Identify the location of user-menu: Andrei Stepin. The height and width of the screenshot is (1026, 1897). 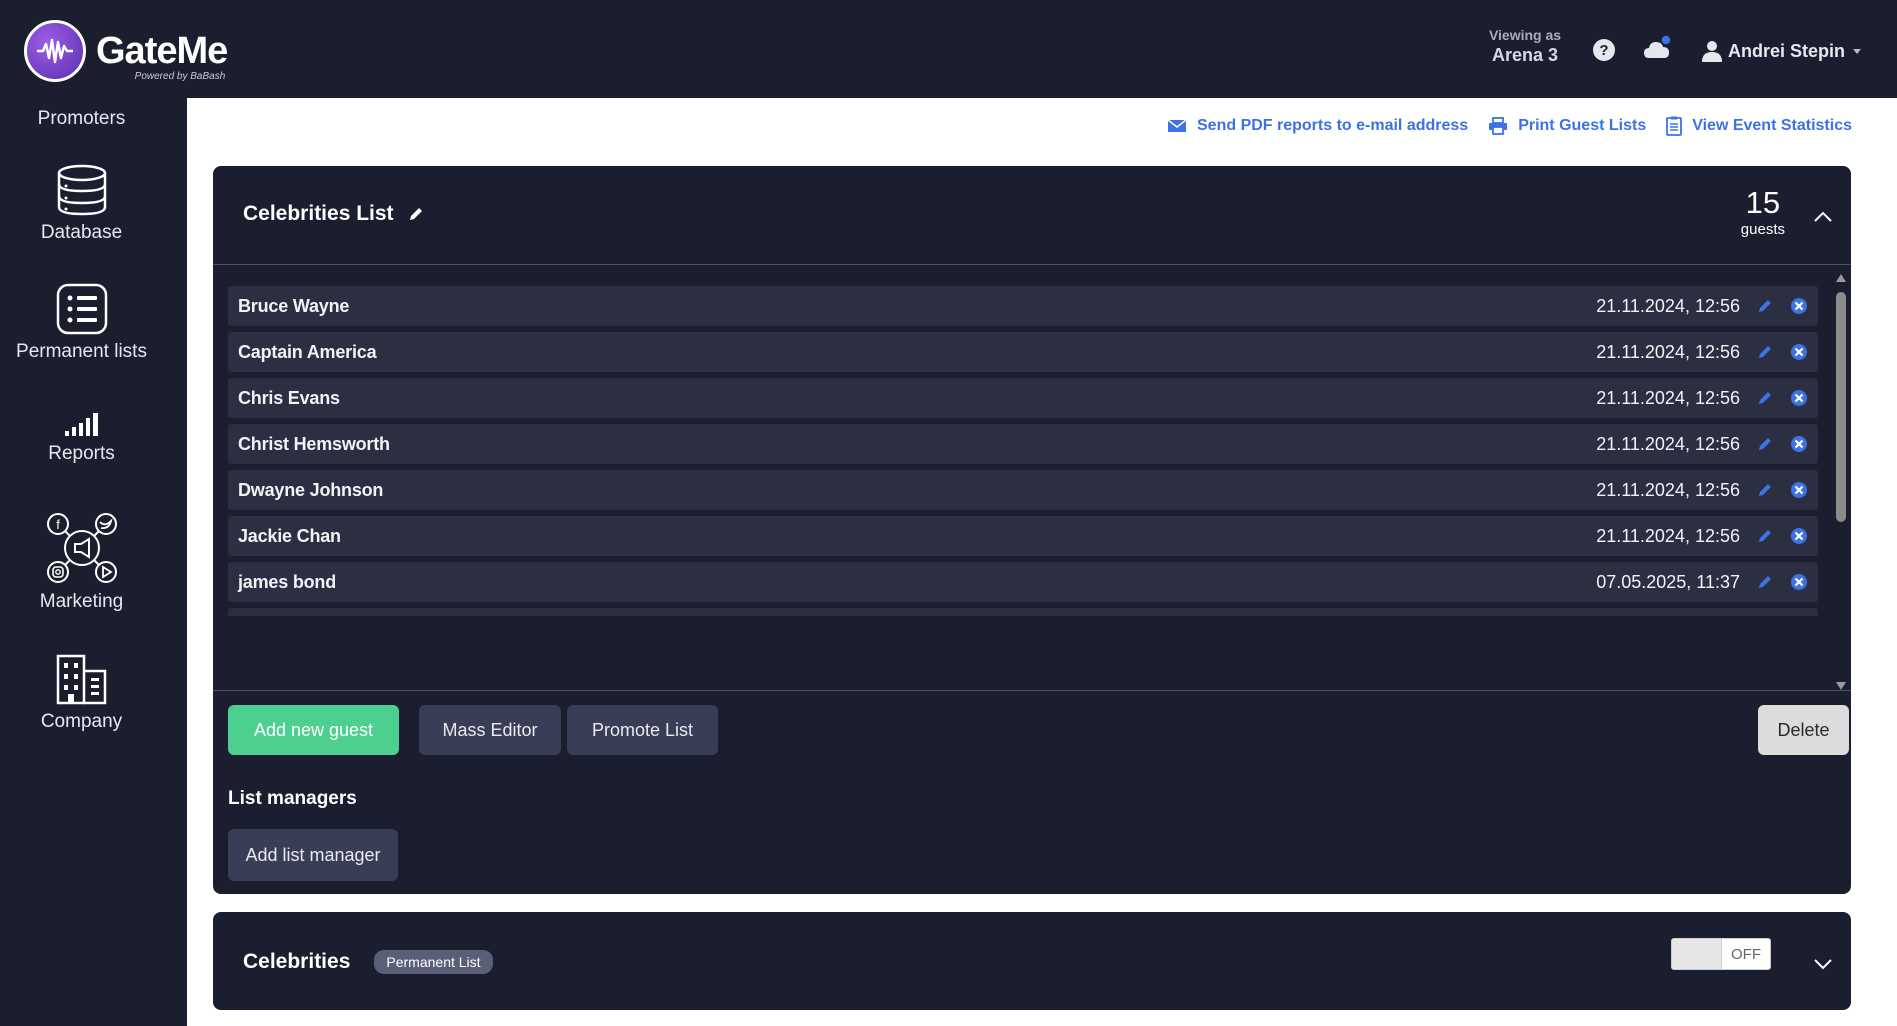
(1782, 51).